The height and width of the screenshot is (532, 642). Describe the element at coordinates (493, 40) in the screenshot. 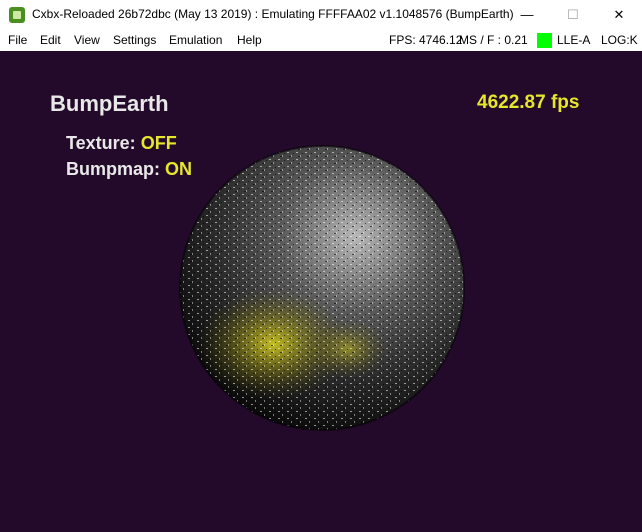

I see `ms-per-frame-readout: MS / F : 0.21` at that location.